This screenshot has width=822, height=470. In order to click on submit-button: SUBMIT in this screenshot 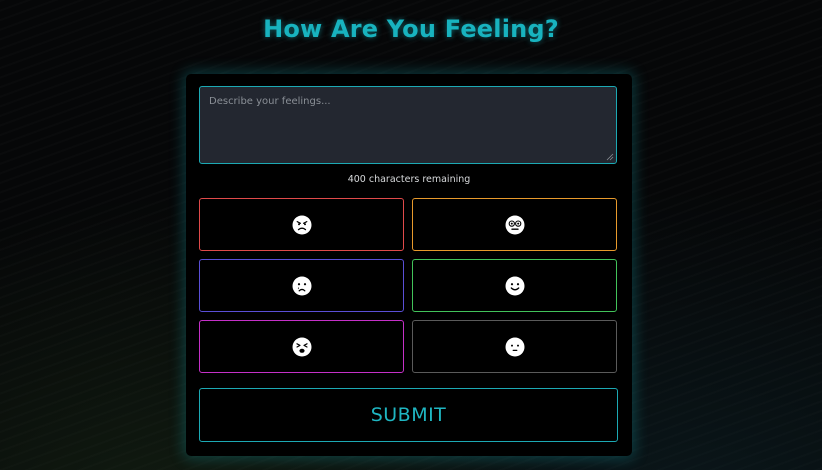, I will do `click(408, 415)`.